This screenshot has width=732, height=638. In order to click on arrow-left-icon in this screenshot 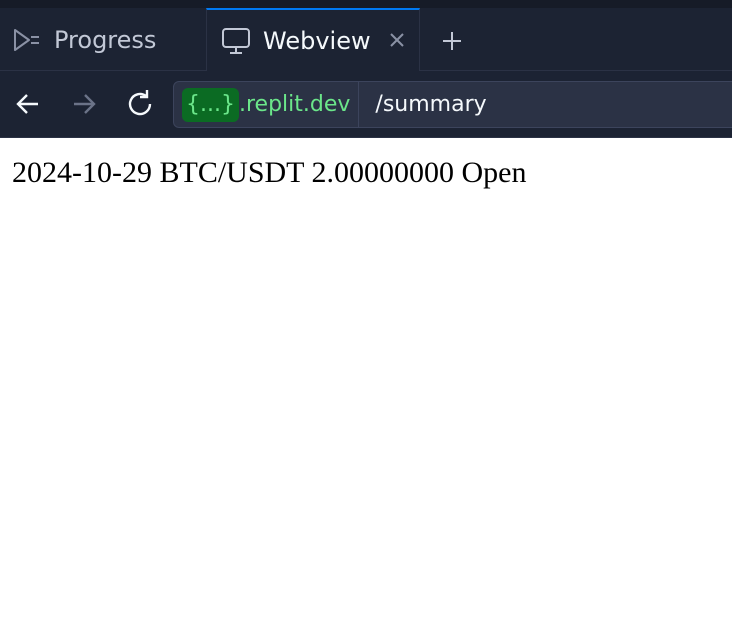, I will do `click(28, 104)`.